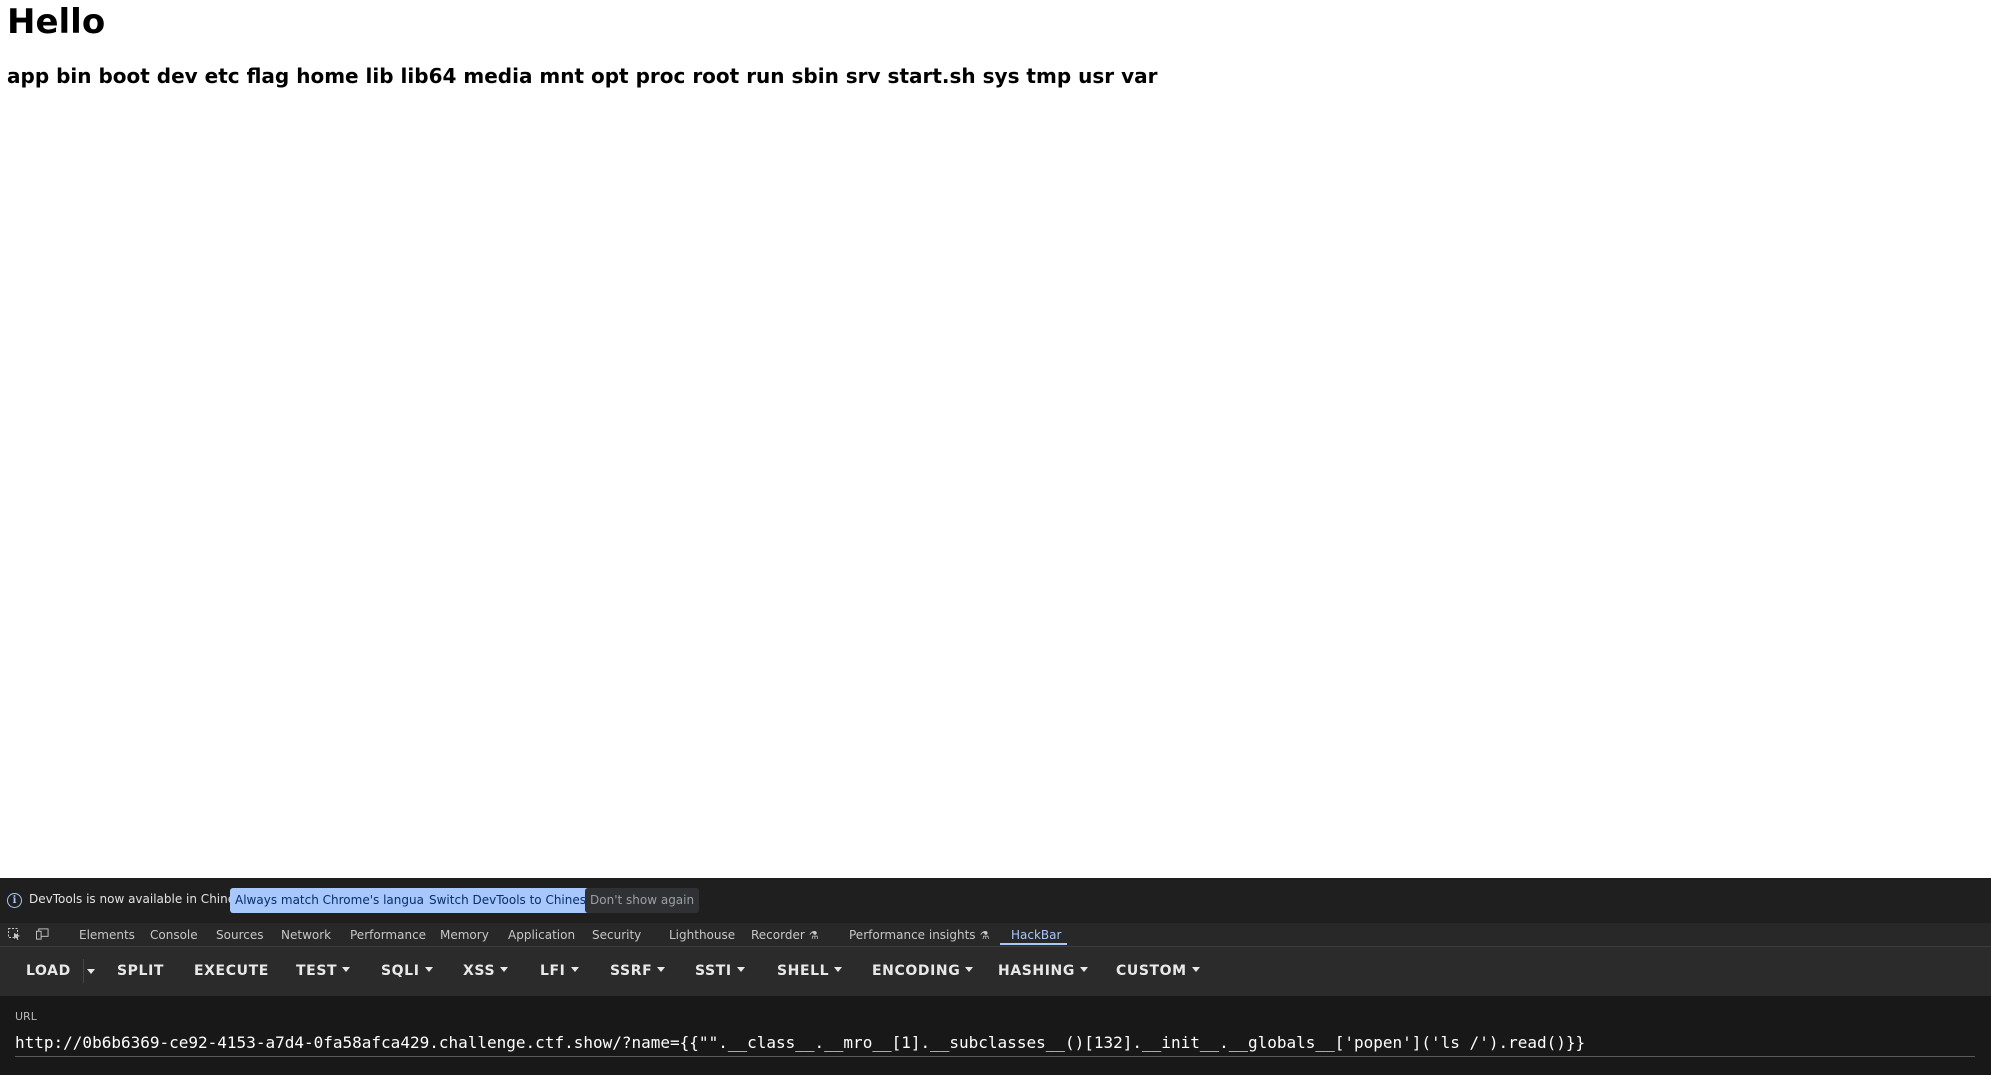 The width and height of the screenshot is (1991, 1075). I want to click on sqli-label: SQLI, so click(400, 971).